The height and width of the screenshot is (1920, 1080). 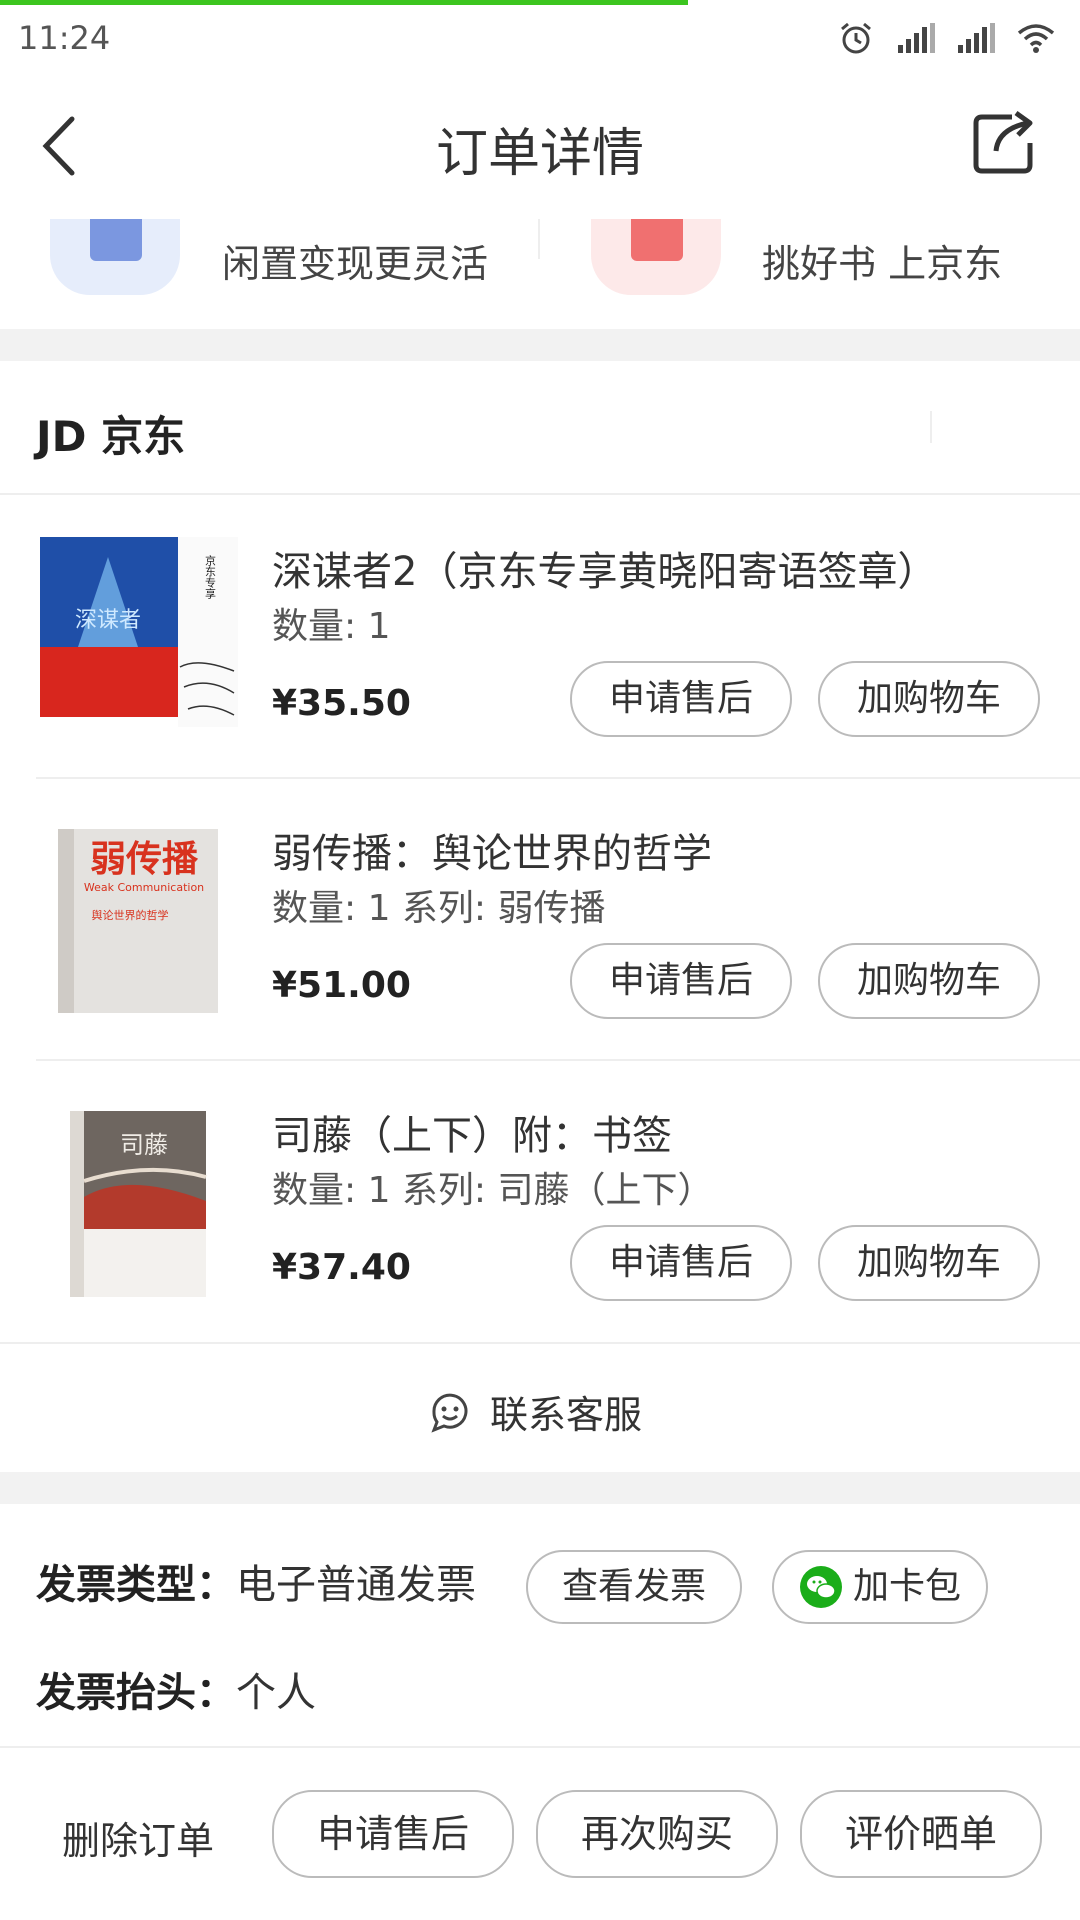 What do you see at coordinates (1036, 38) in the screenshot?
I see `wifi-icon` at bounding box center [1036, 38].